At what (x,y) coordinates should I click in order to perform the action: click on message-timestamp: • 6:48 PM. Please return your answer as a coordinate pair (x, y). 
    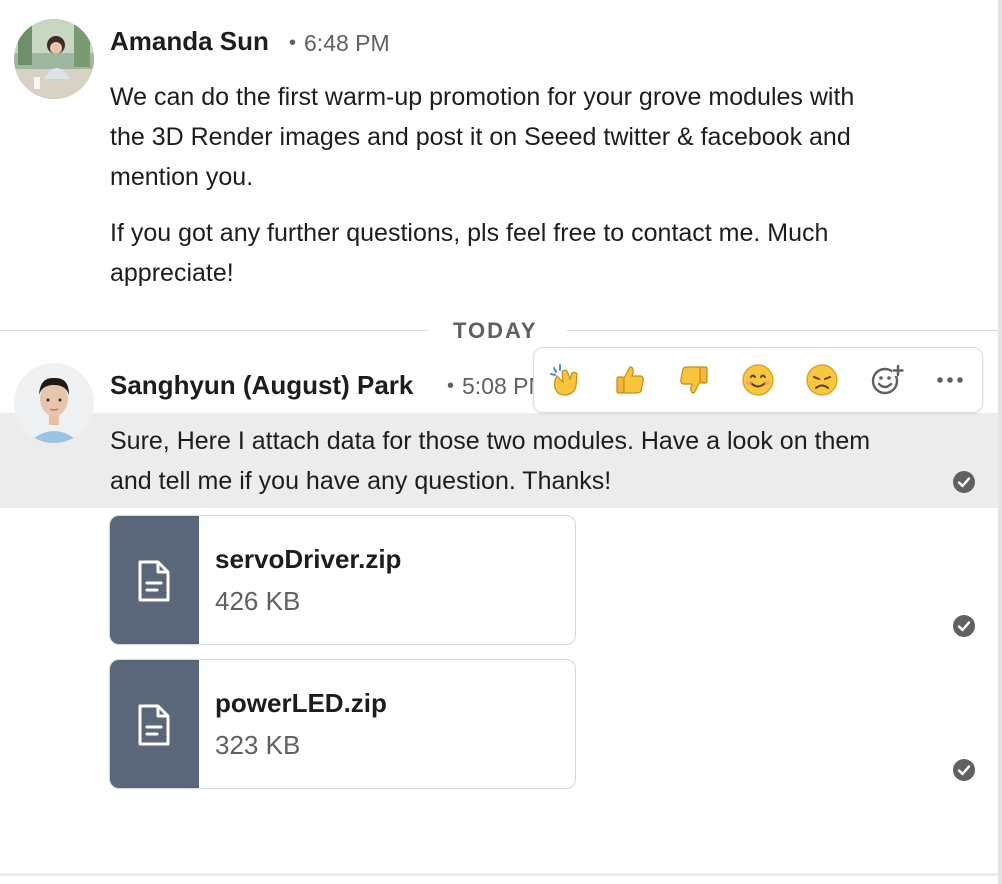
    Looking at the image, I should click on (339, 43).